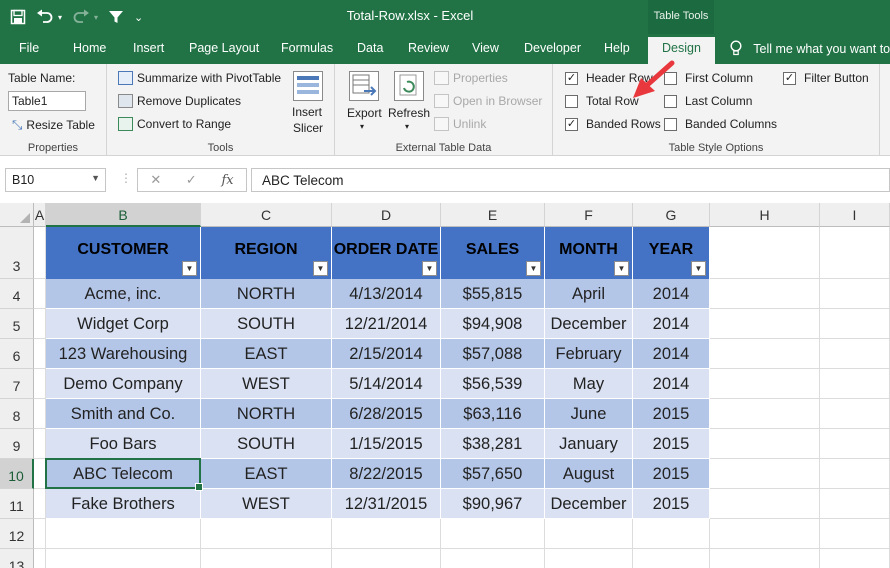 This screenshot has width=890, height=568. Describe the element at coordinates (589, 444) in the screenshot. I see `table-cell: January` at that location.